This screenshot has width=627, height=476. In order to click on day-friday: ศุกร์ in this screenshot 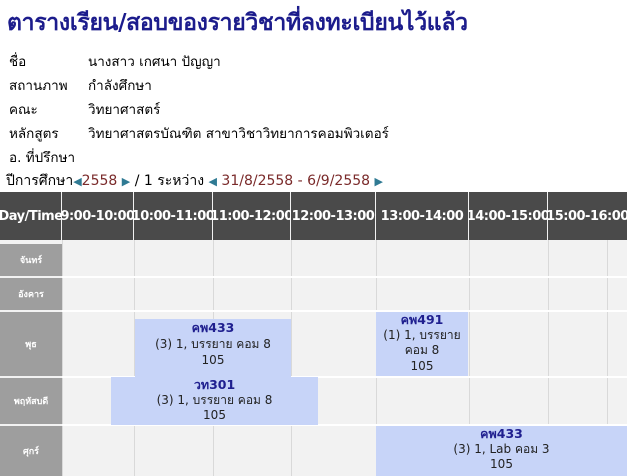, I will do `click(31, 451)`.